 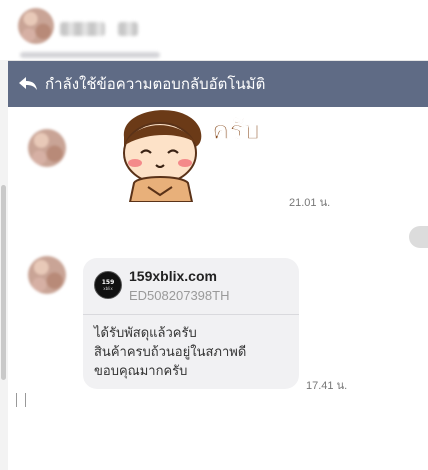 What do you see at coordinates (145, 333) in the screenshot?
I see `card-body-line: ได้รับพัสดุแล้วครับ` at bounding box center [145, 333].